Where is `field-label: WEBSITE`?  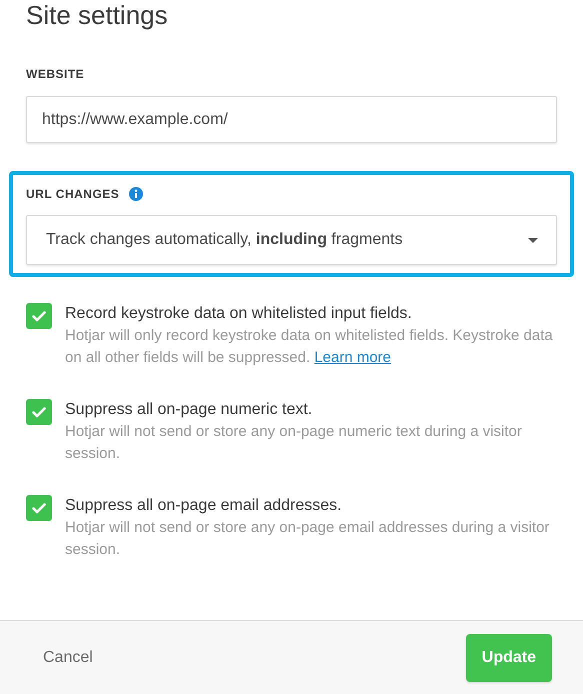 field-label: WEBSITE is located at coordinates (56, 74).